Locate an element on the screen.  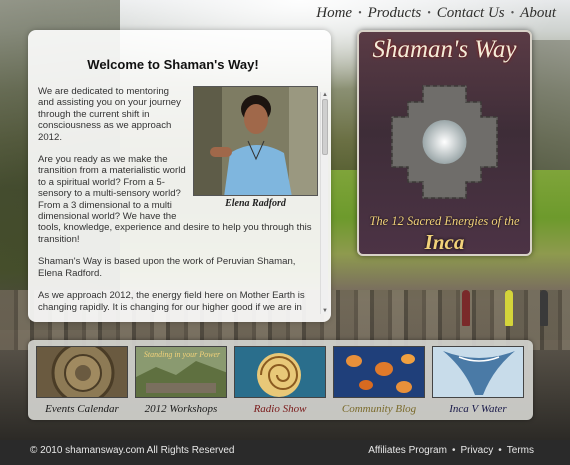
scroll-up-arrow-icon: ▲ is located at coordinates (325, 95).